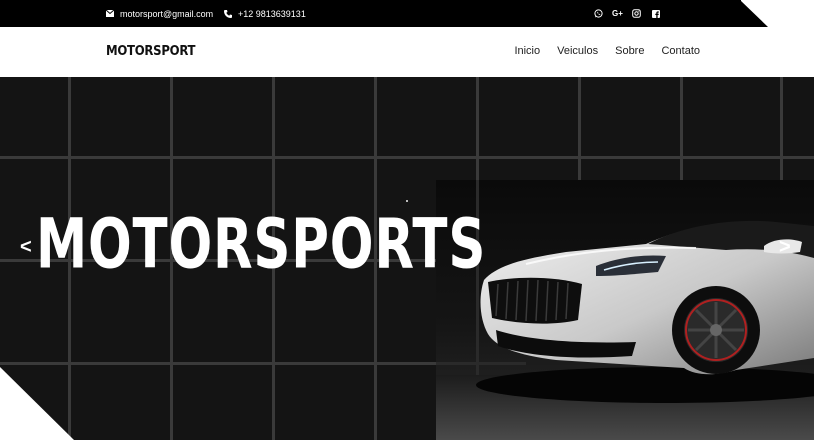 The width and height of the screenshot is (814, 440). I want to click on whatsapp-icon, so click(598, 13).